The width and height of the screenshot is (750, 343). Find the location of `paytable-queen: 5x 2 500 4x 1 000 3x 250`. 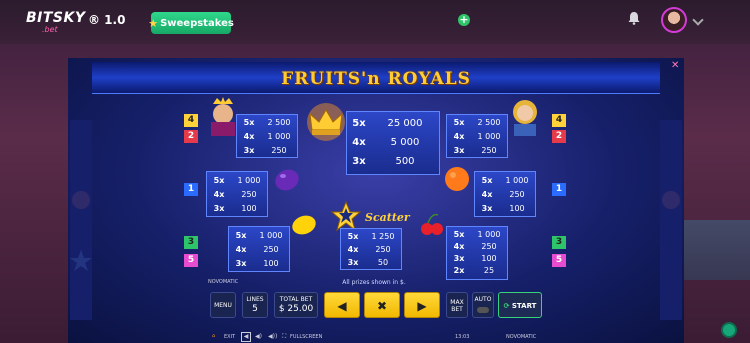

paytable-queen: 5x 2 500 4x 1 000 3x 250 is located at coordinates (477, 136).